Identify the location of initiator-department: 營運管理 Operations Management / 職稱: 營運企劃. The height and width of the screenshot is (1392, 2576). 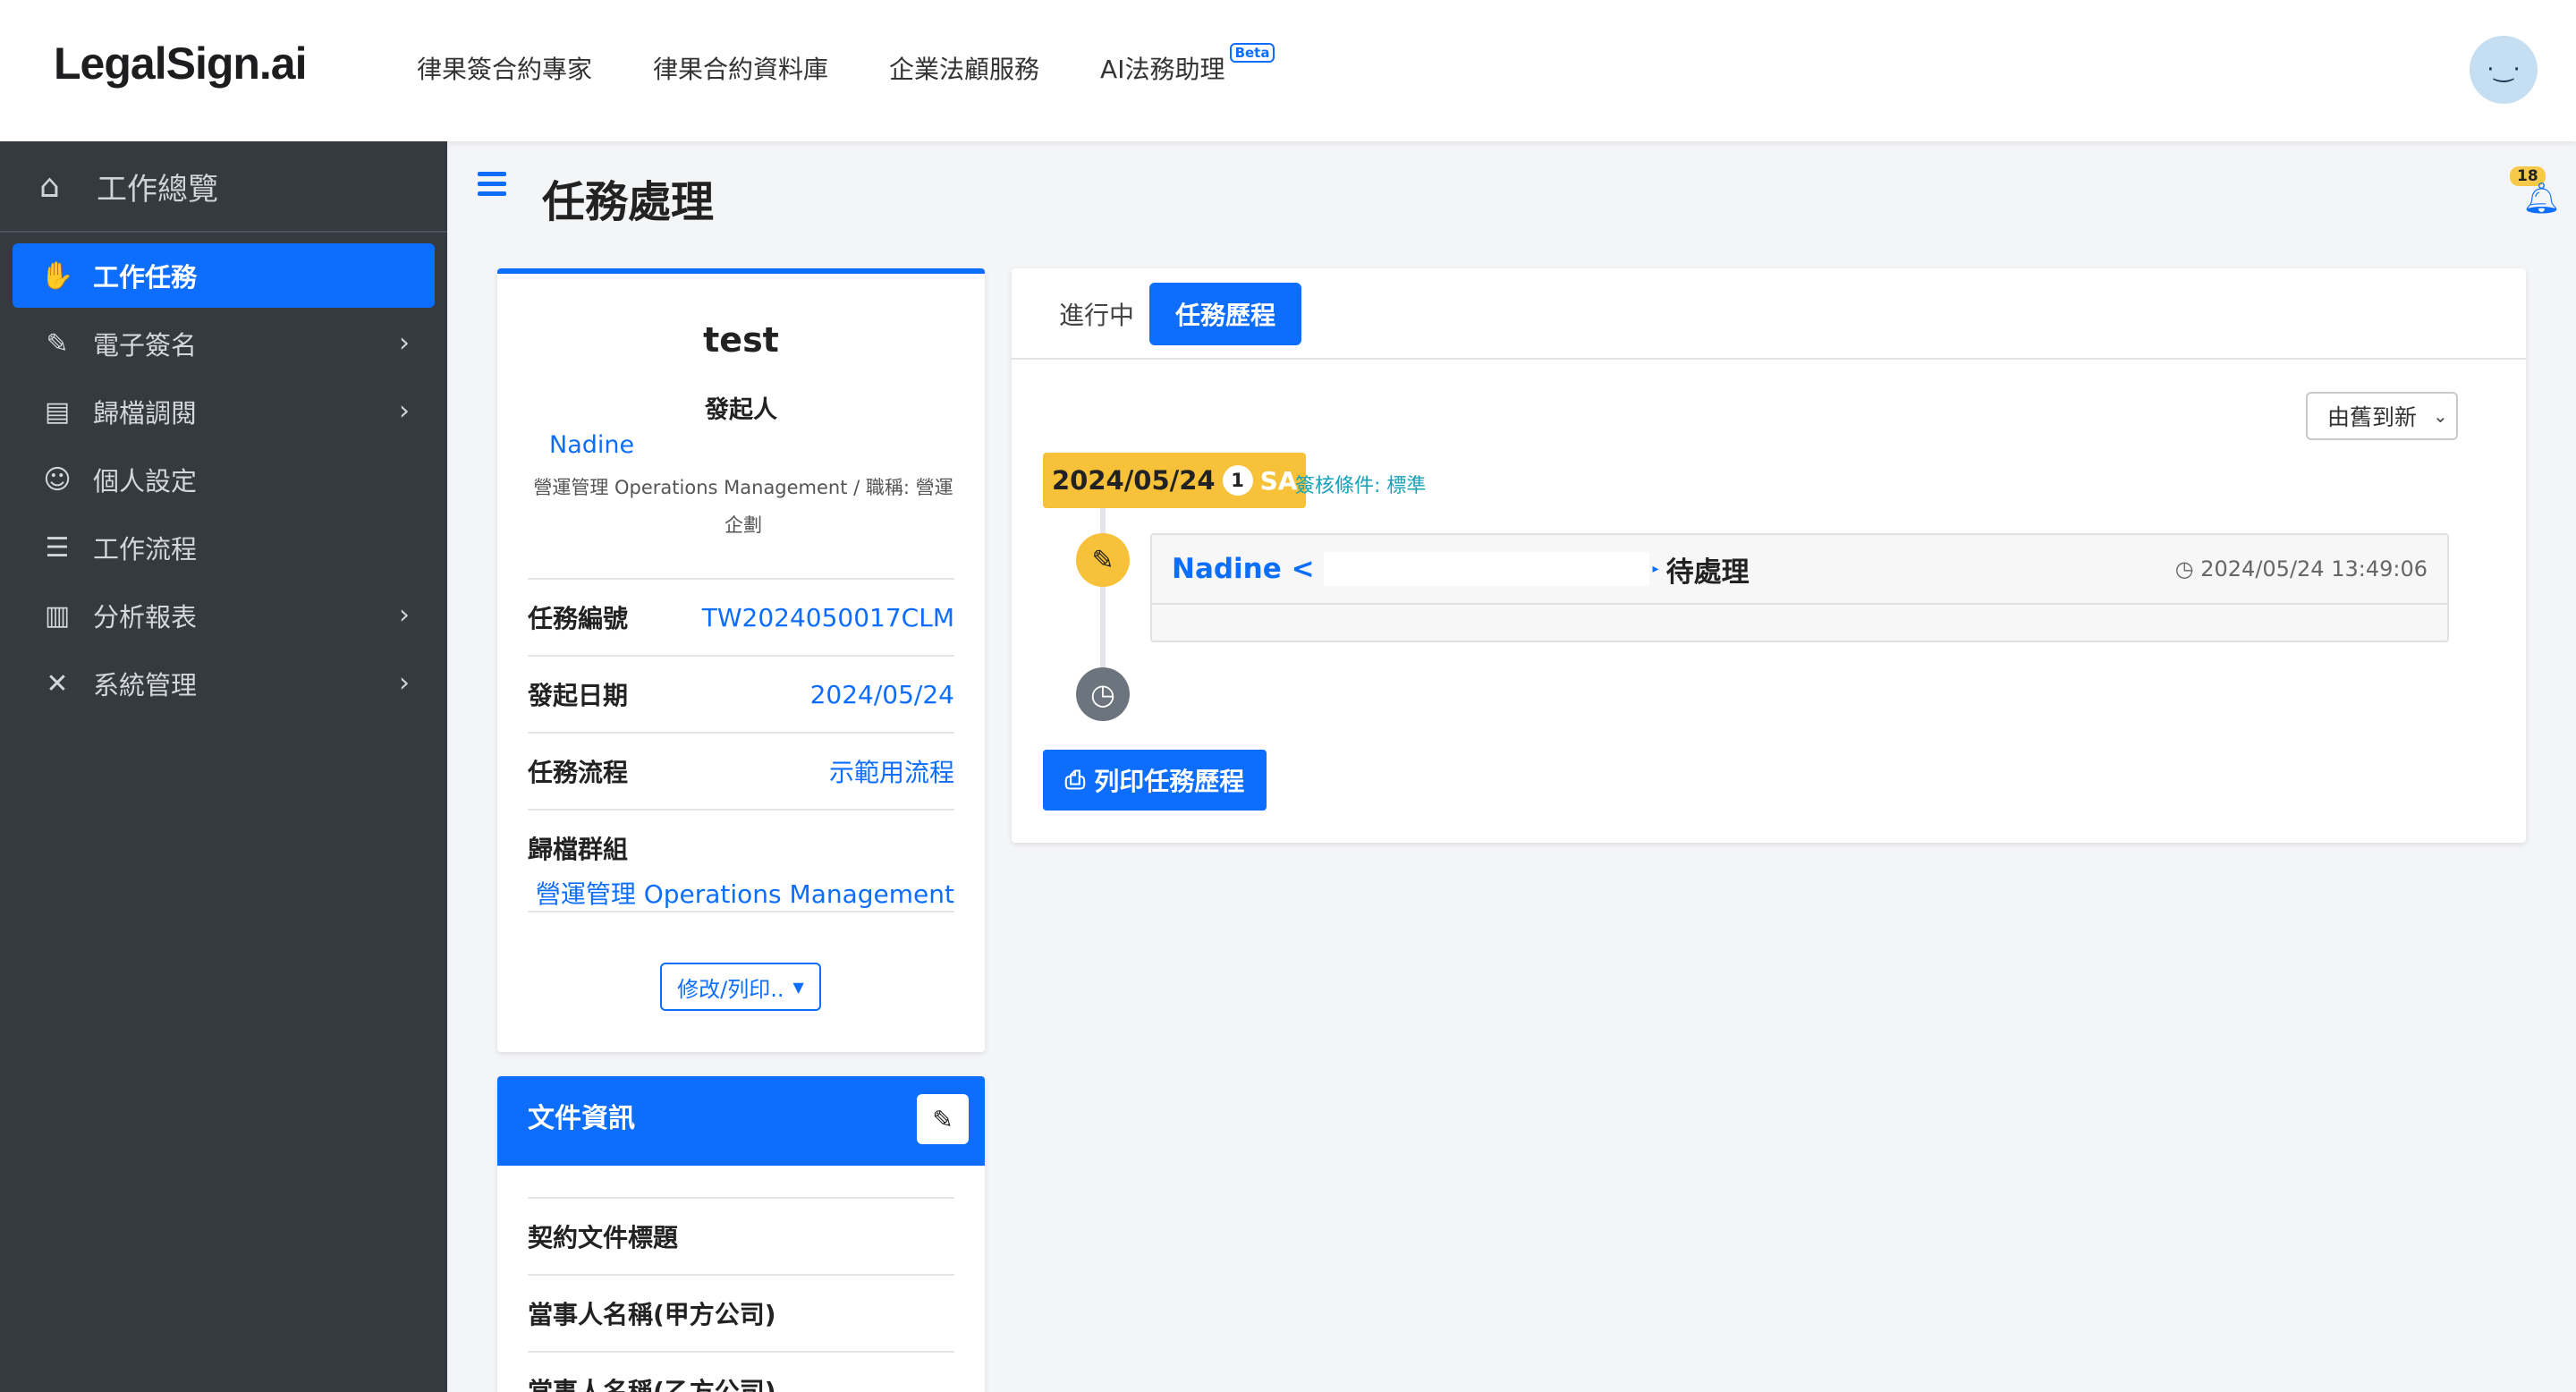
(743, 506).